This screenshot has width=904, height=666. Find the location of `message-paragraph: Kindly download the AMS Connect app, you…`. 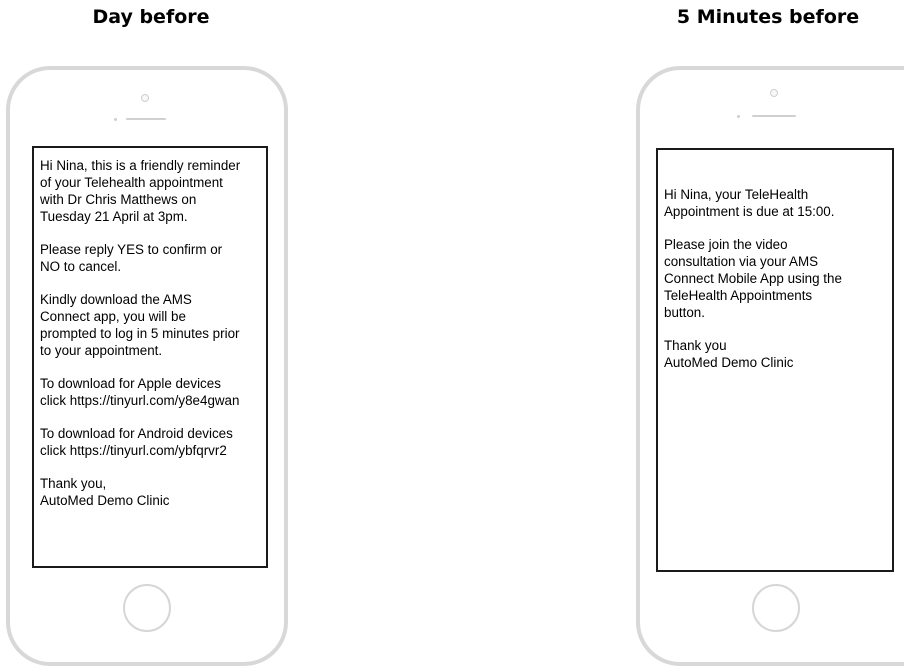

message-paragraph: Kindly download the AMS Connect app, you… is located at coordinates (140, 325).